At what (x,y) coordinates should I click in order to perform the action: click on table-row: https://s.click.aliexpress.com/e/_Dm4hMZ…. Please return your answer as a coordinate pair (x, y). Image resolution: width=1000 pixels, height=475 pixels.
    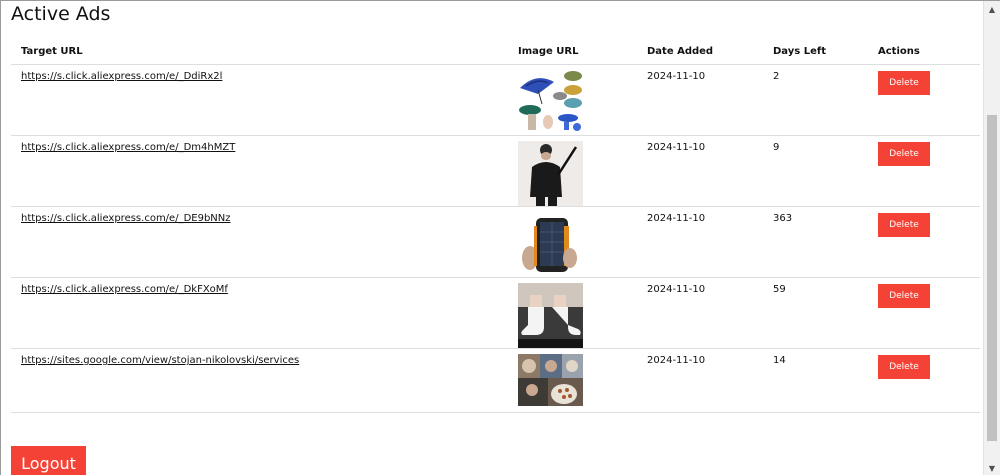
    Looking at the image, I should click on (495, 171).